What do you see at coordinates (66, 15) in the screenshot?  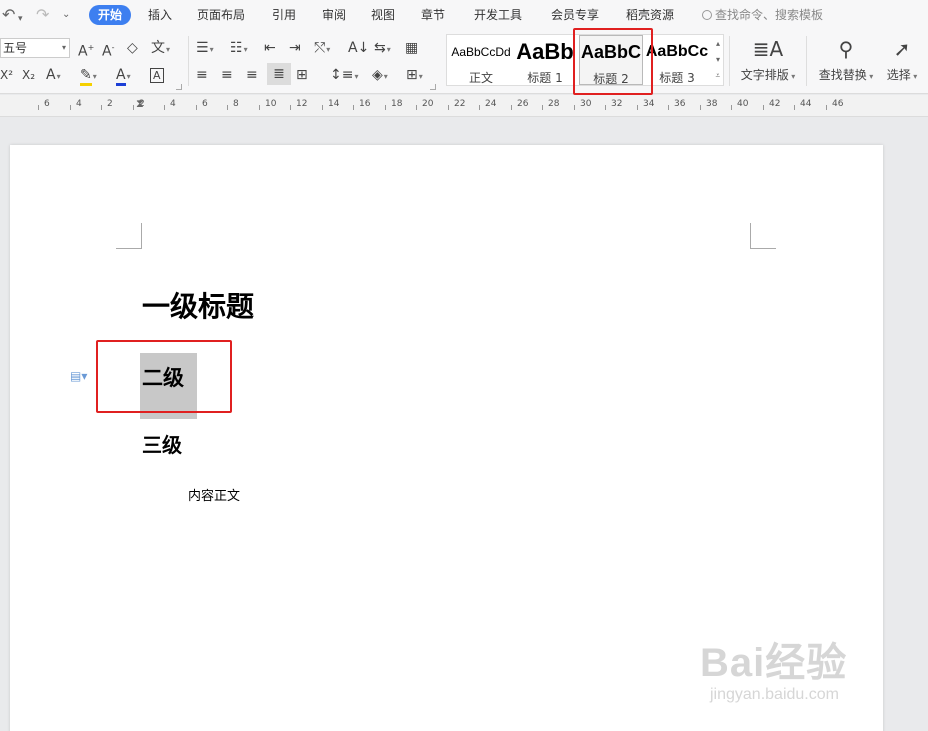 I see `customize-quick-access-icon: ⌄` at bounding box center [66, 15].